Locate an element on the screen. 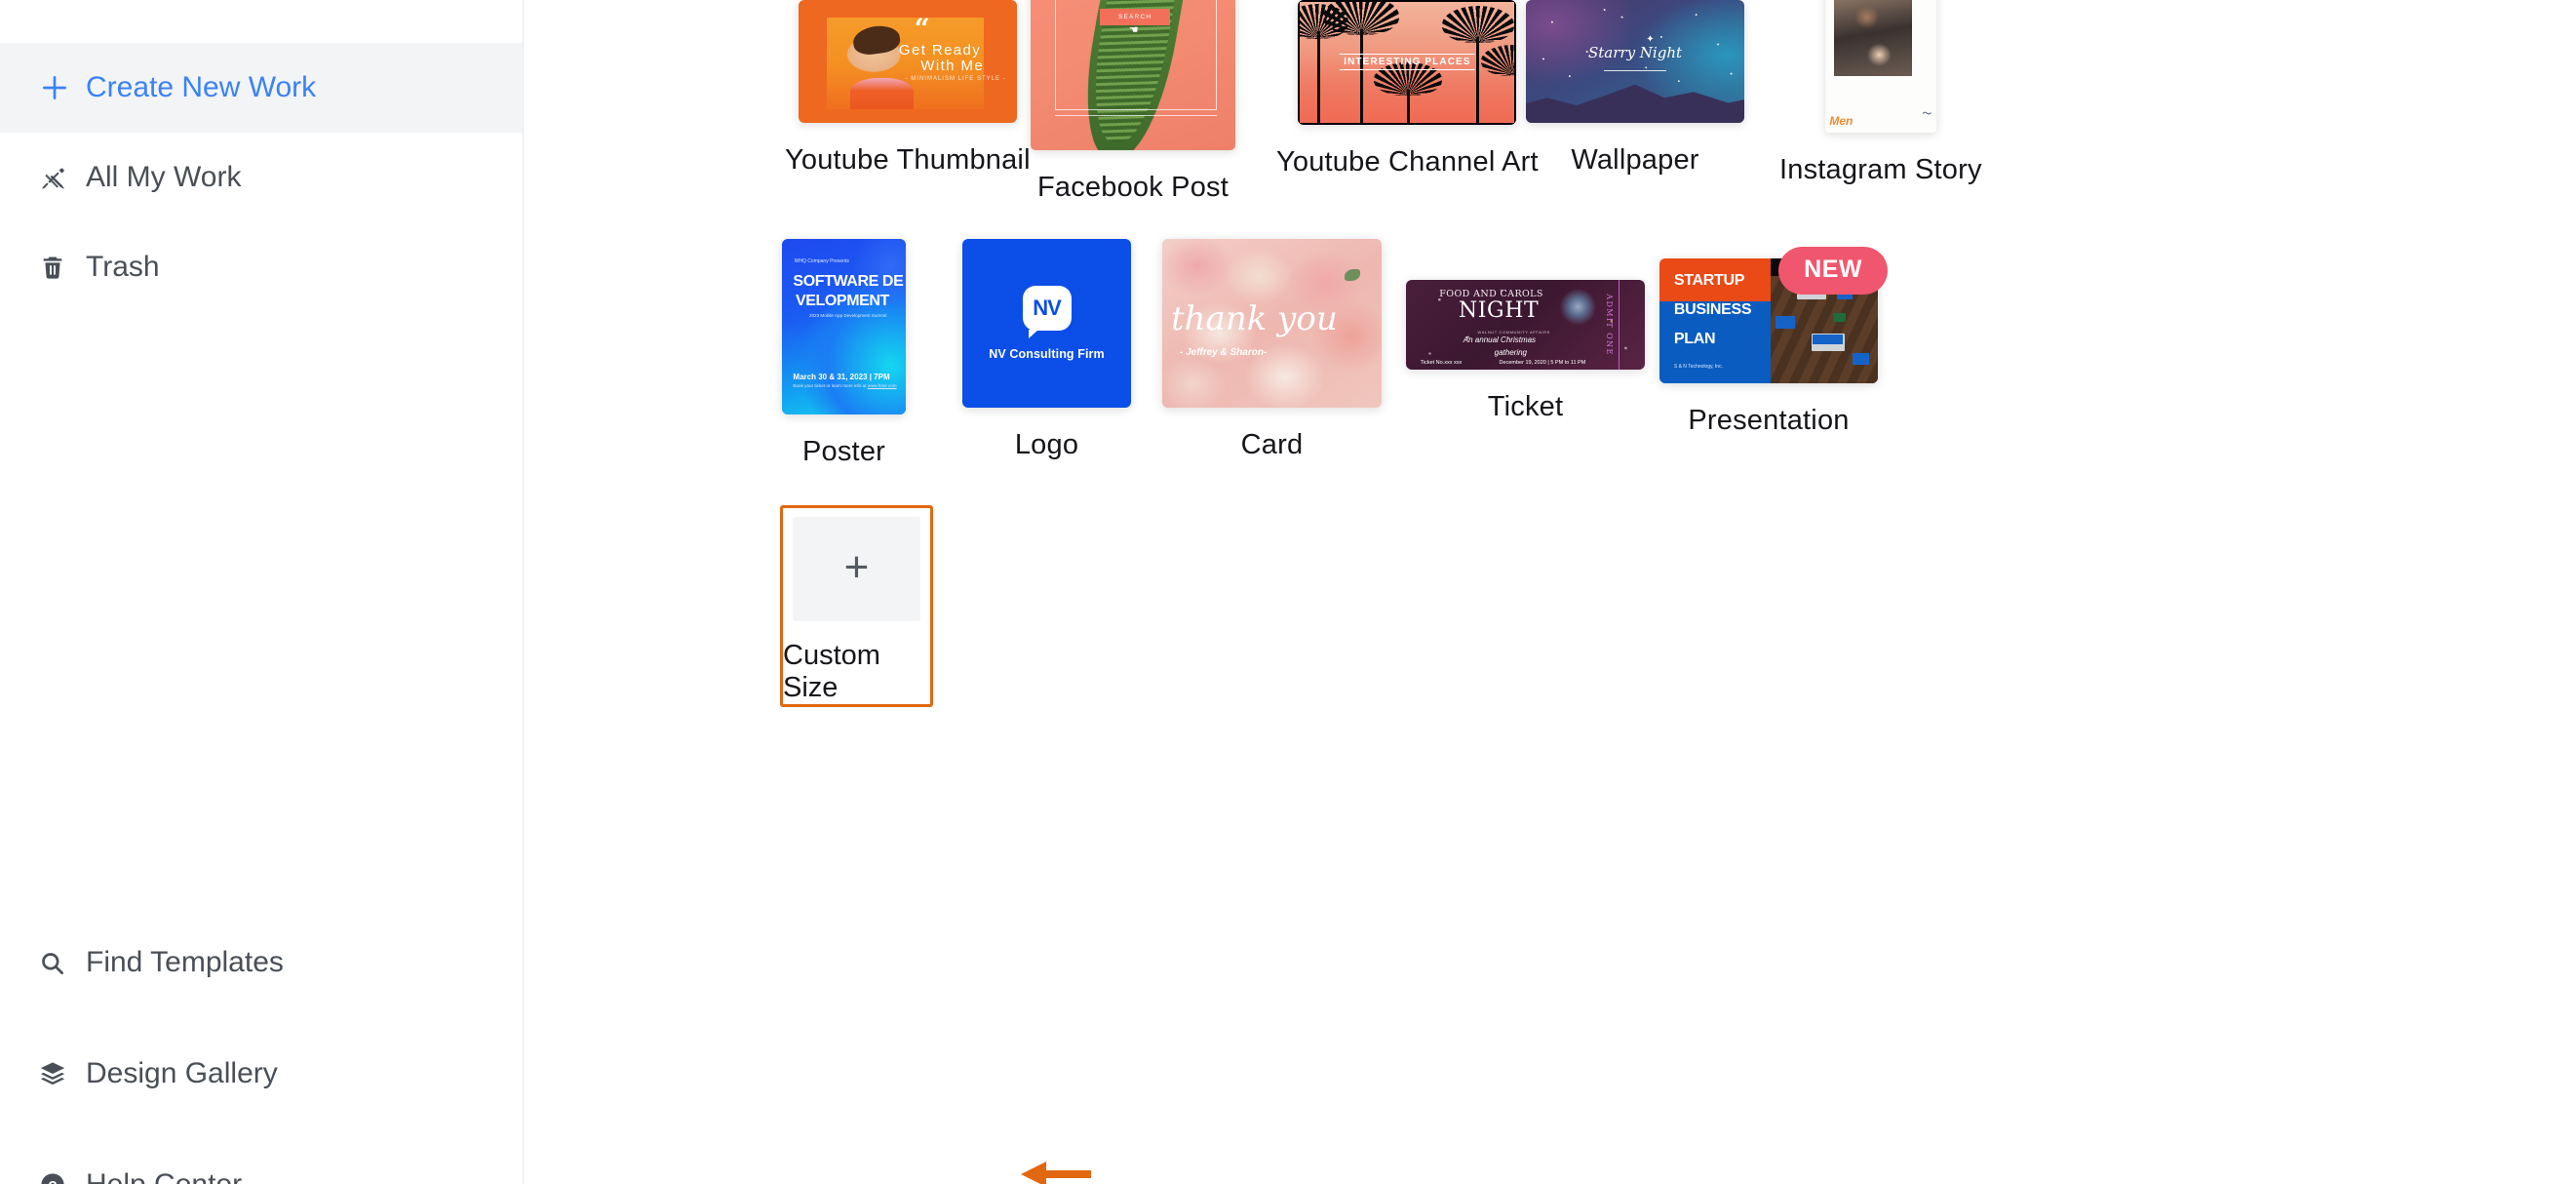 The image size is (2576, 1184). template-thumbnail: INTERESTING PLACES is located at coordinates (1407, 63).